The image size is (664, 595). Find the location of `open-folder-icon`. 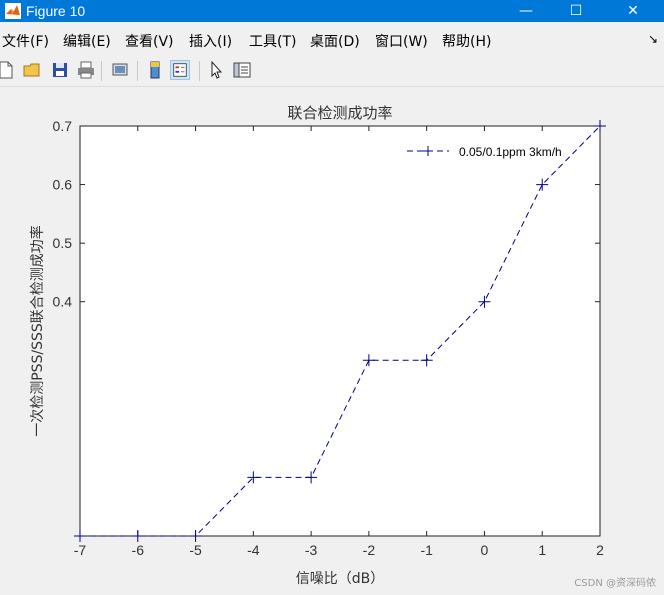

open-folder-icon is located at coordinates (32, 70).